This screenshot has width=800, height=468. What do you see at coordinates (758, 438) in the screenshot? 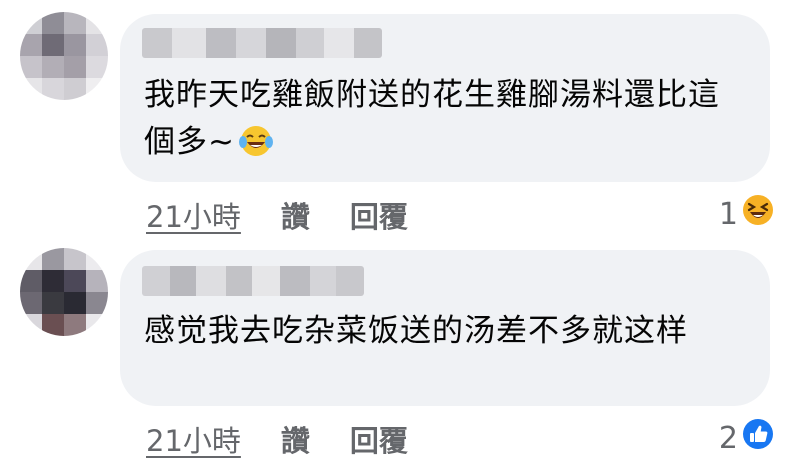
I see `thumbs-up-icon` at bounding box center [758, 438].